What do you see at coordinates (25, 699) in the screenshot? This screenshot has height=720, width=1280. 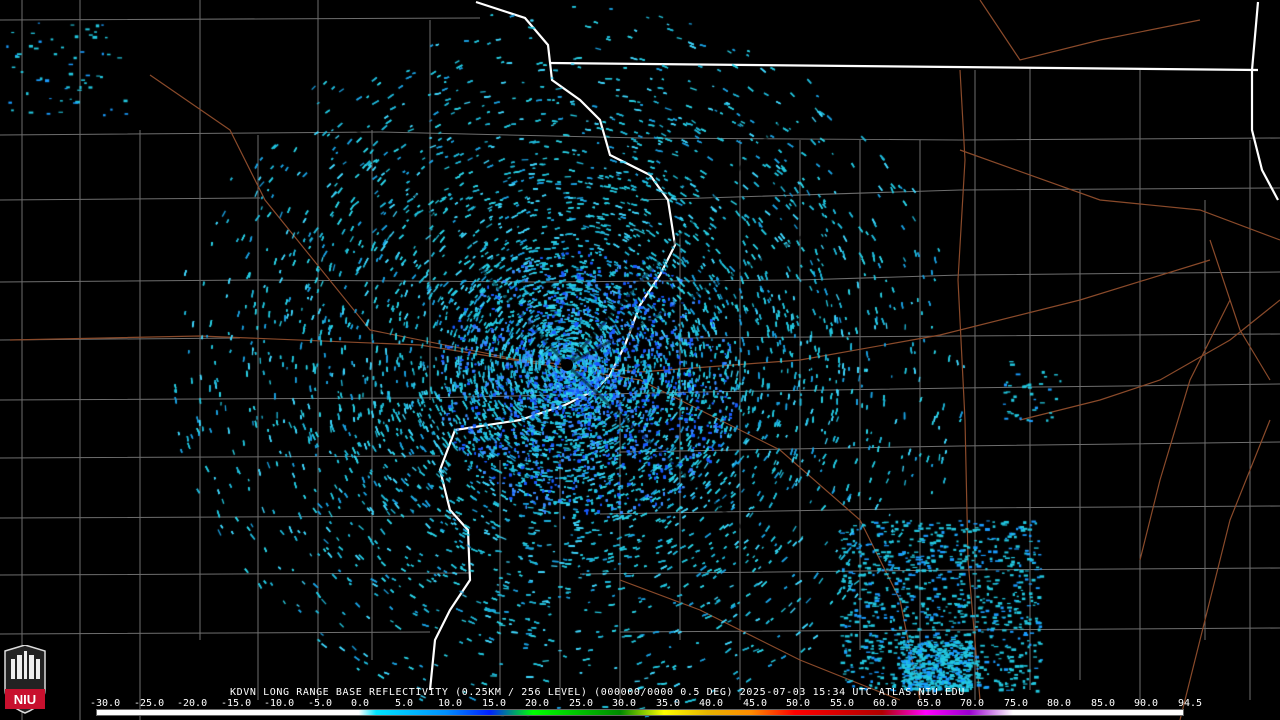 I see `logo-text: NIU` at bounding box center [25, 699].